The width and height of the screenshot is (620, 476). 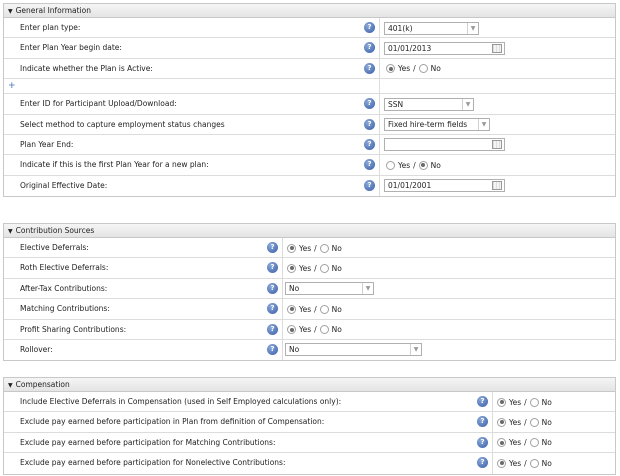 I want to click on plan-type-label: Enter plan type:, so click(x=50, y=27).